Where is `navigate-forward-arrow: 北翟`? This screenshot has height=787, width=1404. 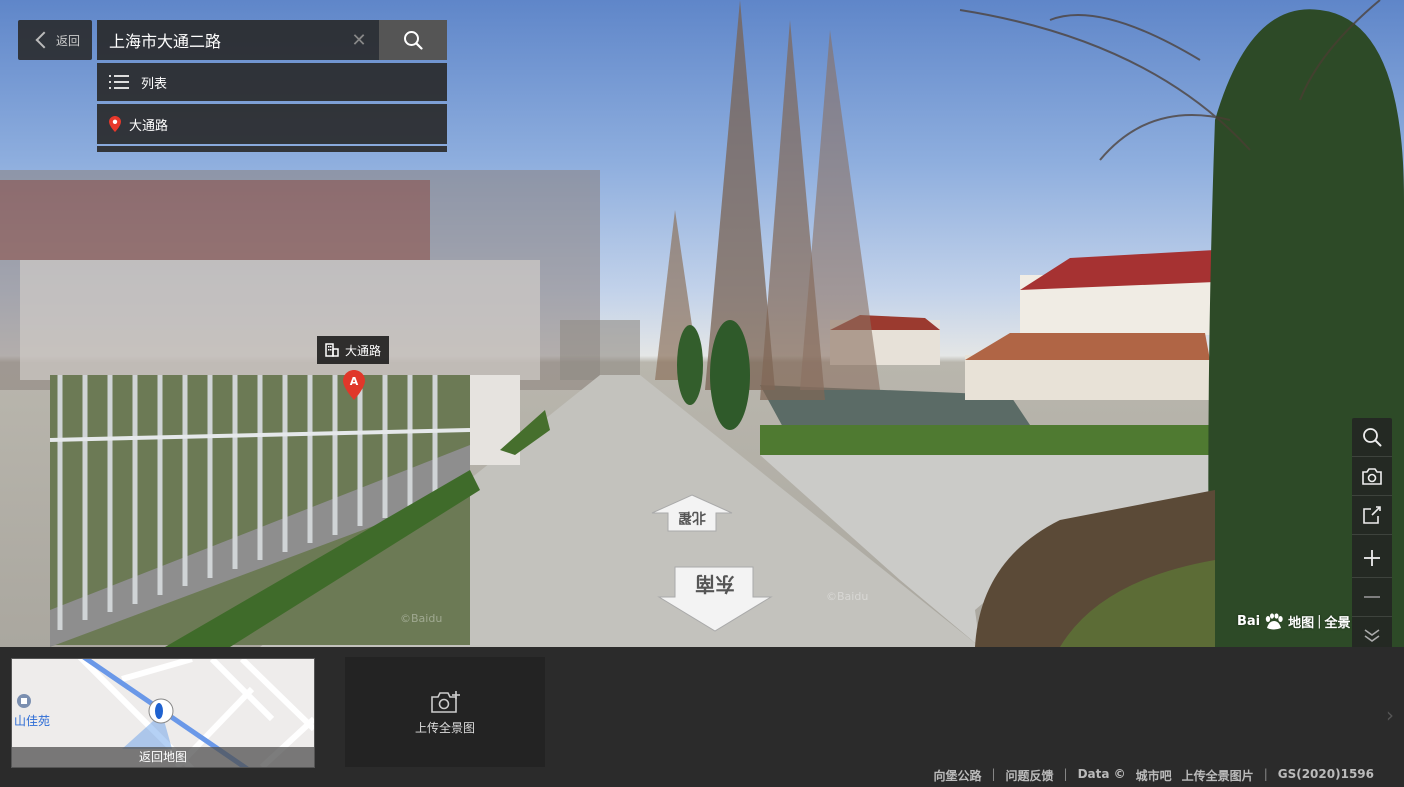 navigate-forward-arrow: 北翟 is located at coordinates (692, 513).